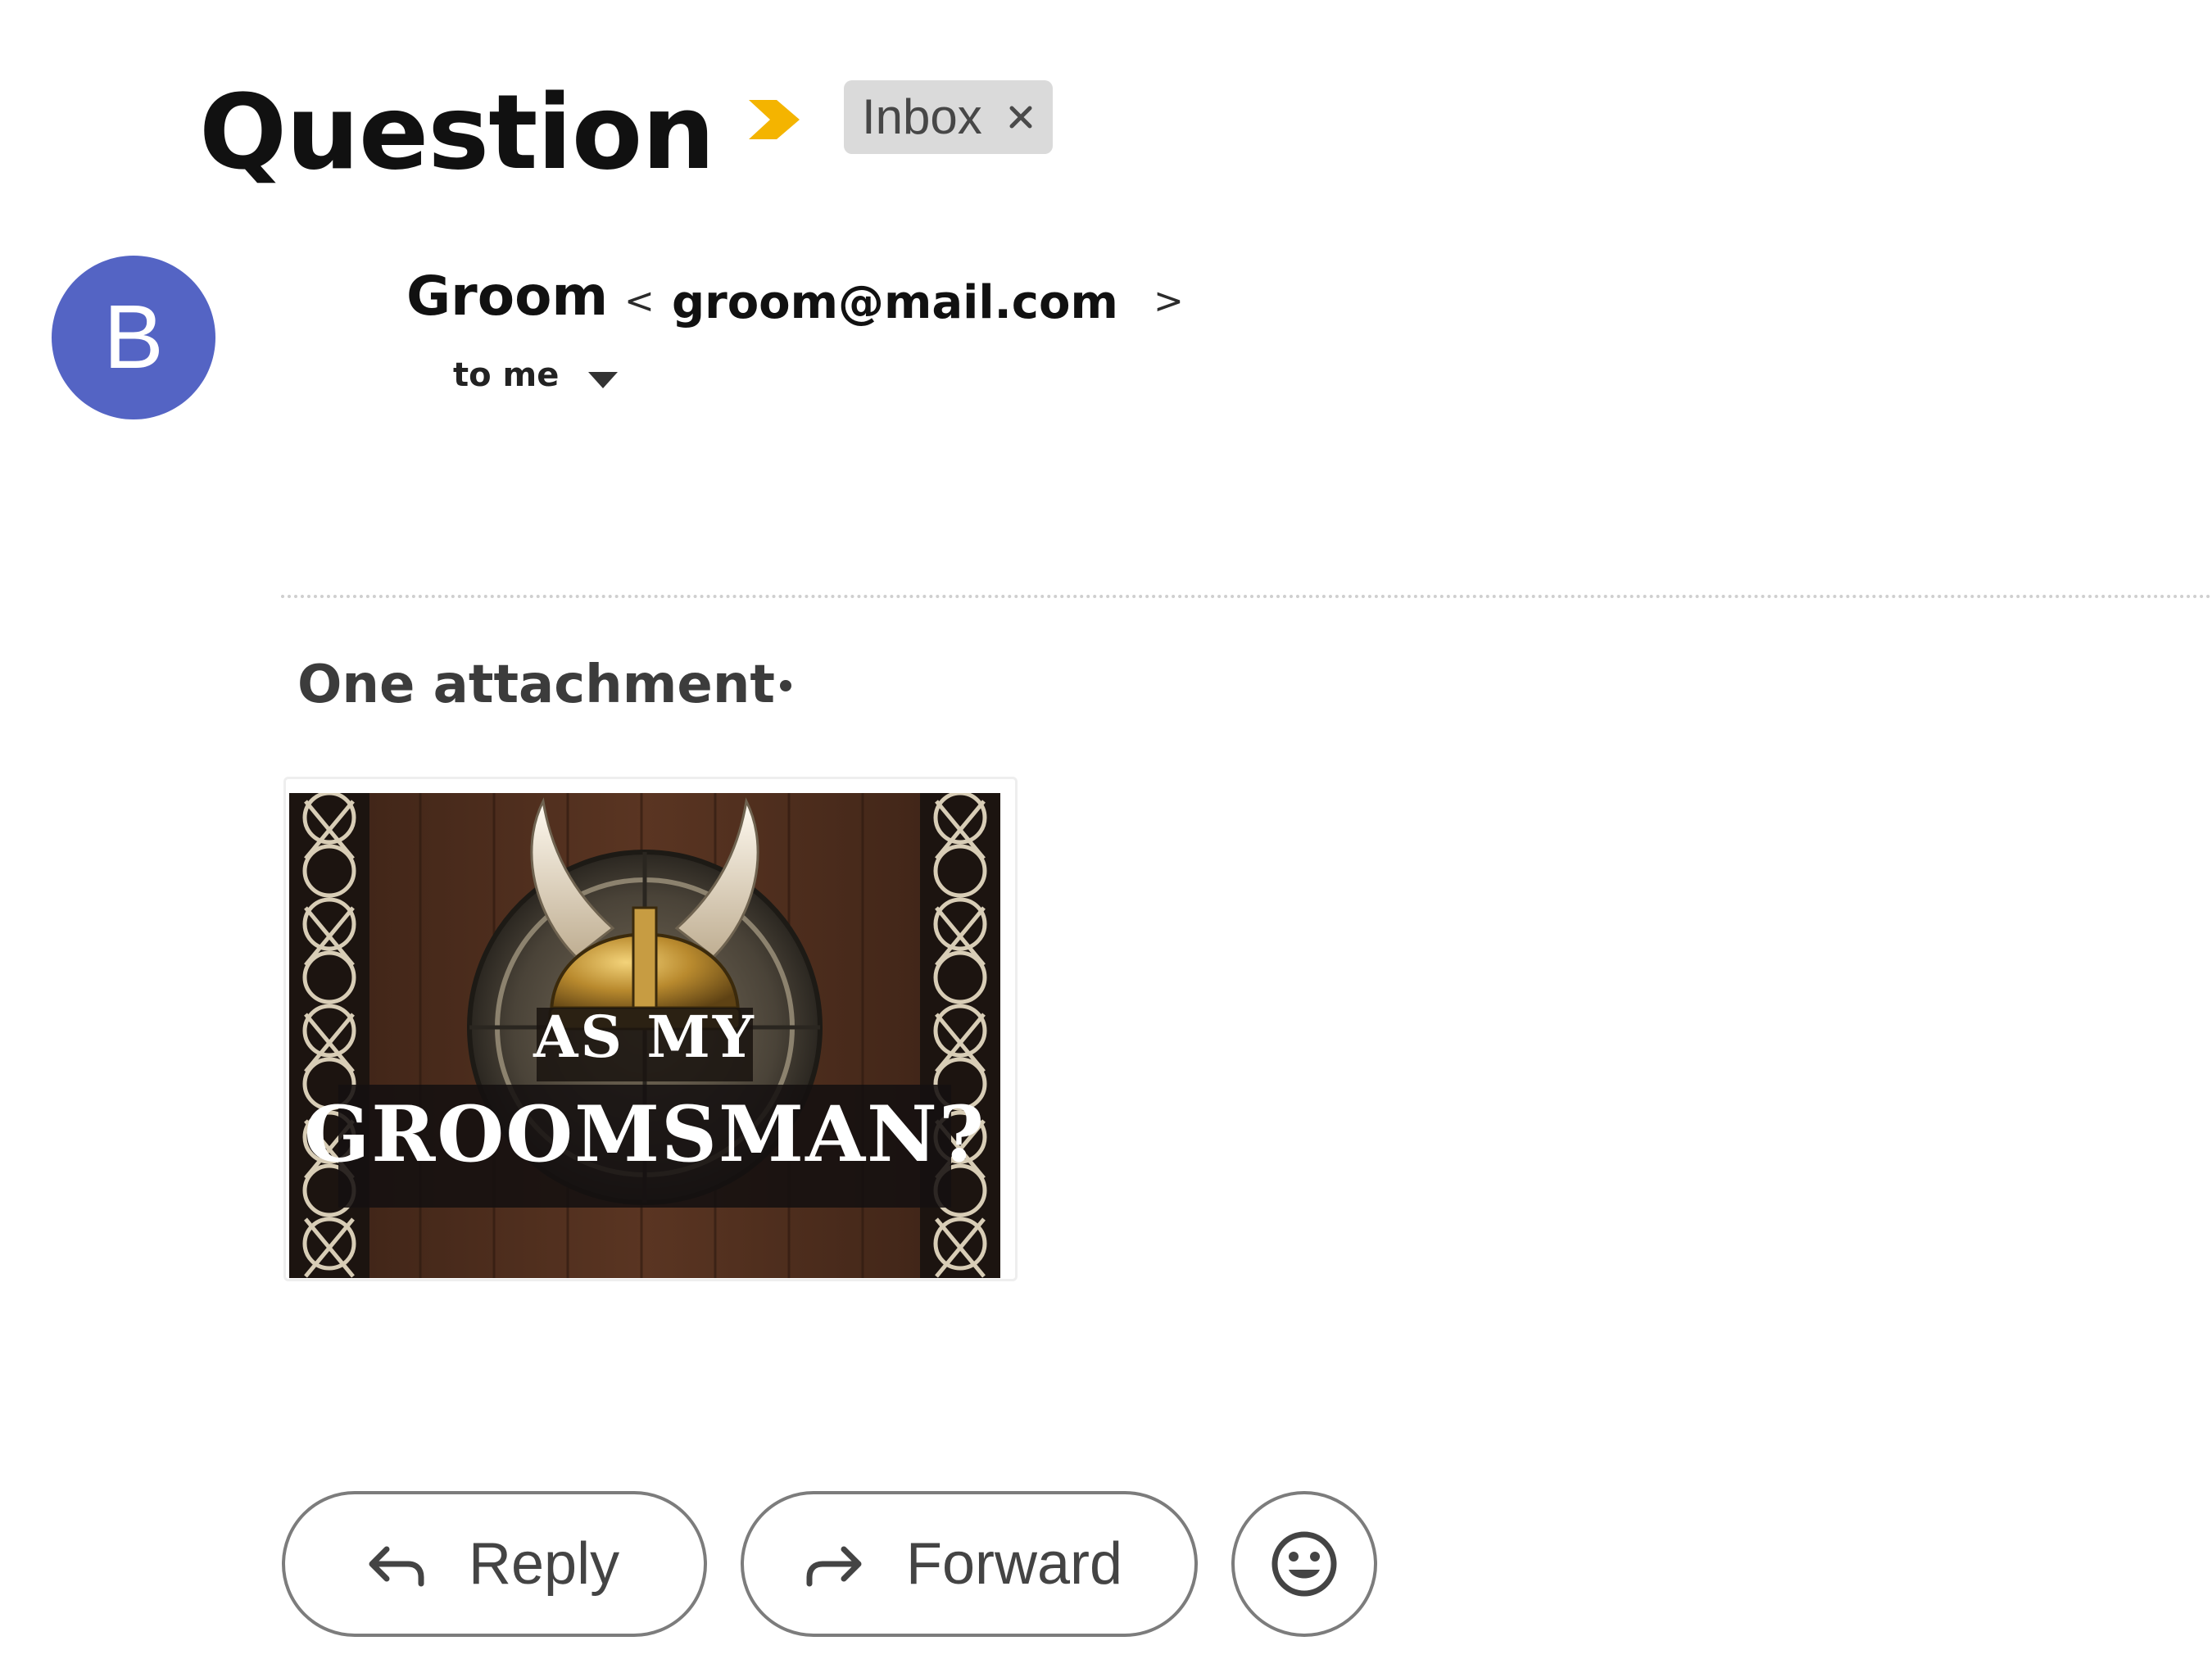 The width and height of the screenshot is (2212, 1659). Describe the element at coordinates (1246, 596) in the screenshot. I see `divider` at that location.